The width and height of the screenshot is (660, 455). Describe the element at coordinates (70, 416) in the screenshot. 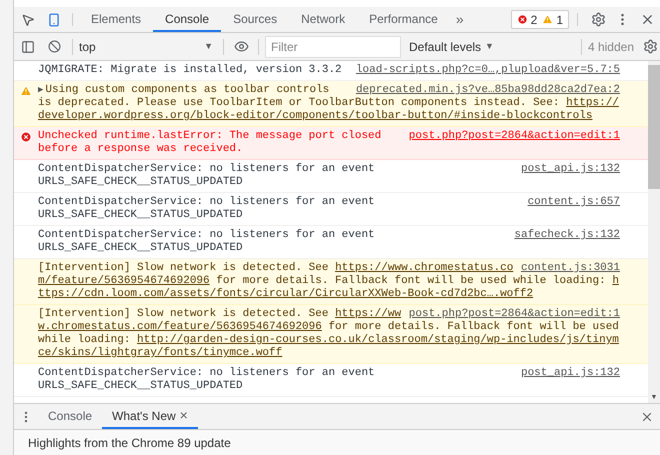

I see `drawer-tab: Console` at that location.